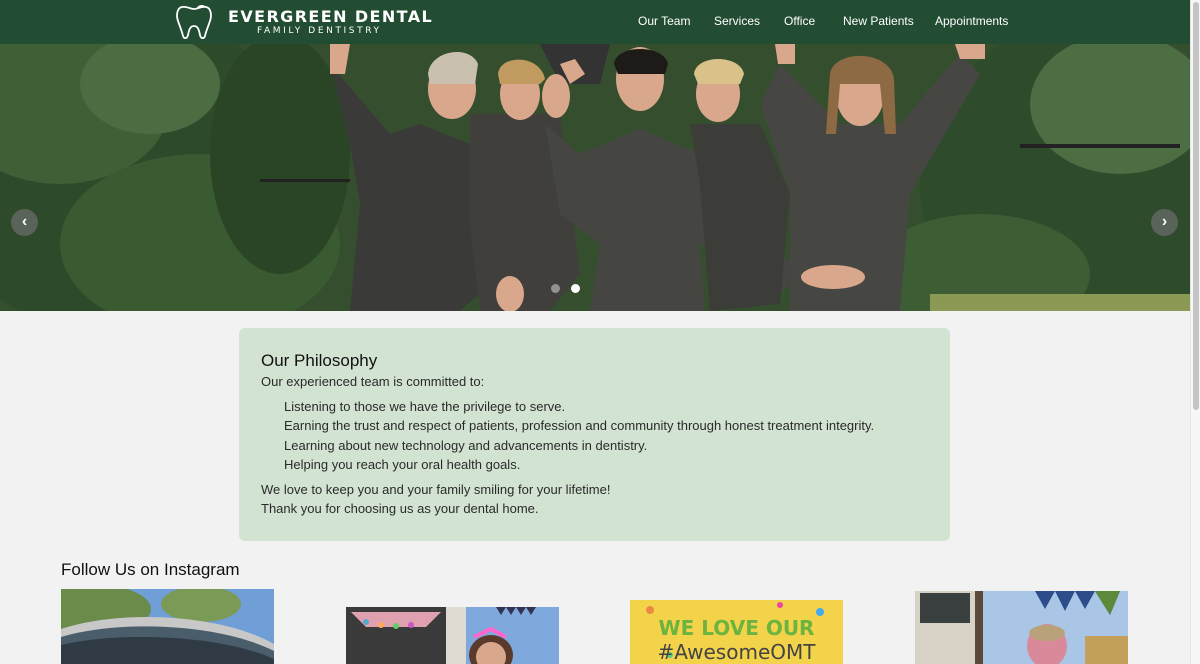 The width and height of the screenshot is (1200, 664). I want to click on nav-services: Services, so click(737, 21).